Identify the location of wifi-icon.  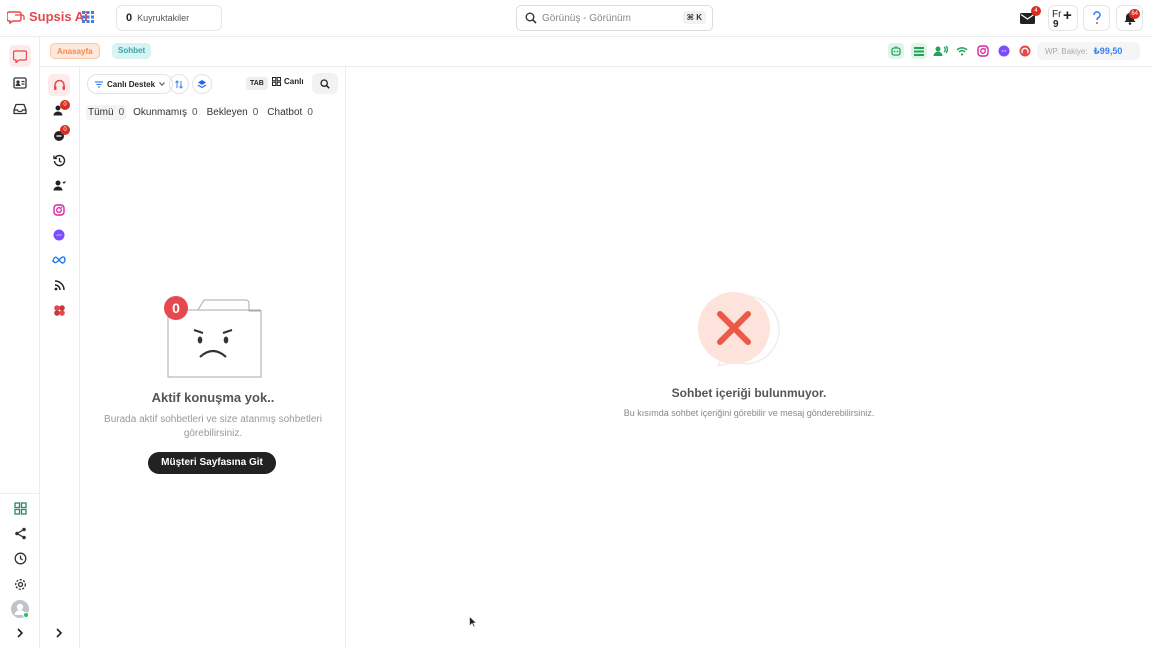
(962, 51).